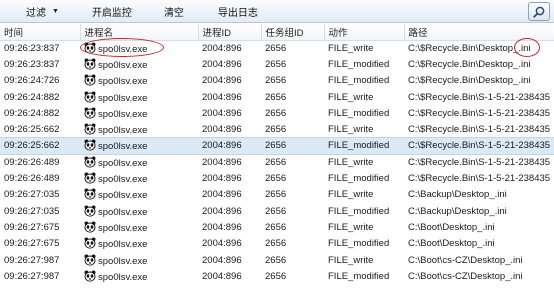 This screenshot has width=554, height=288. I want to click on column-header-action: 动作, so click(364, 32).